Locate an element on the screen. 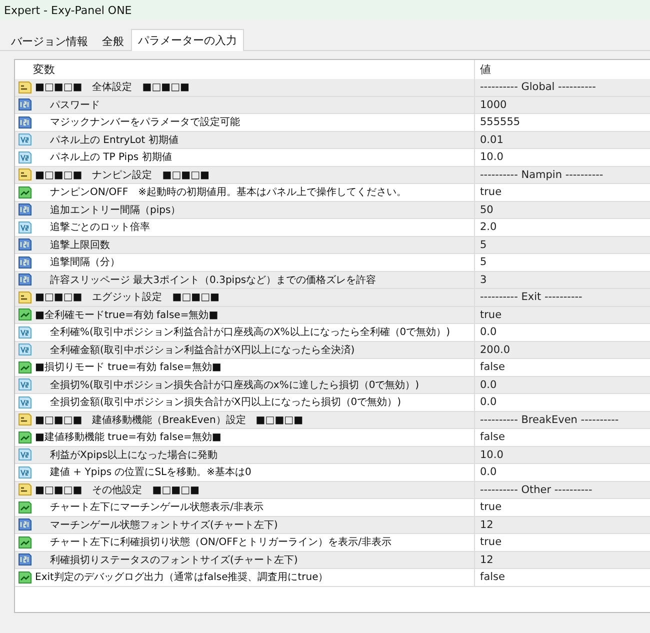 This screenshot has height=633, width=650. window-title: Expert - Exy-Panel ONE is located at coordinates (68, 10).